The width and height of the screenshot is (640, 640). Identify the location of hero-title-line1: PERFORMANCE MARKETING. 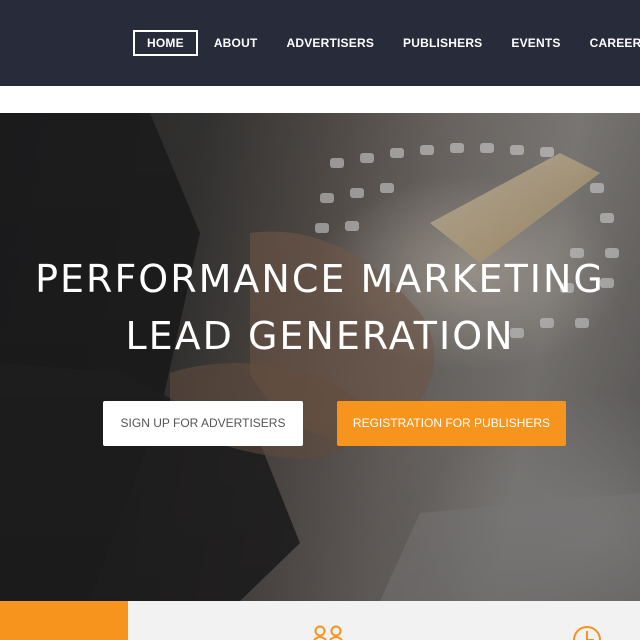
(320, 279).